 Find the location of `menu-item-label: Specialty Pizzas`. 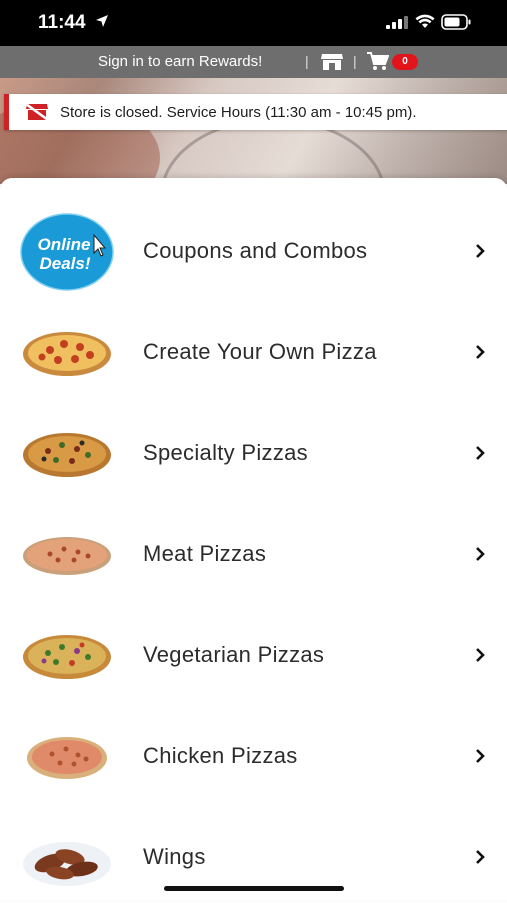

menu-item-label: Specialty Pizzas is located at coordinates (225, 452).